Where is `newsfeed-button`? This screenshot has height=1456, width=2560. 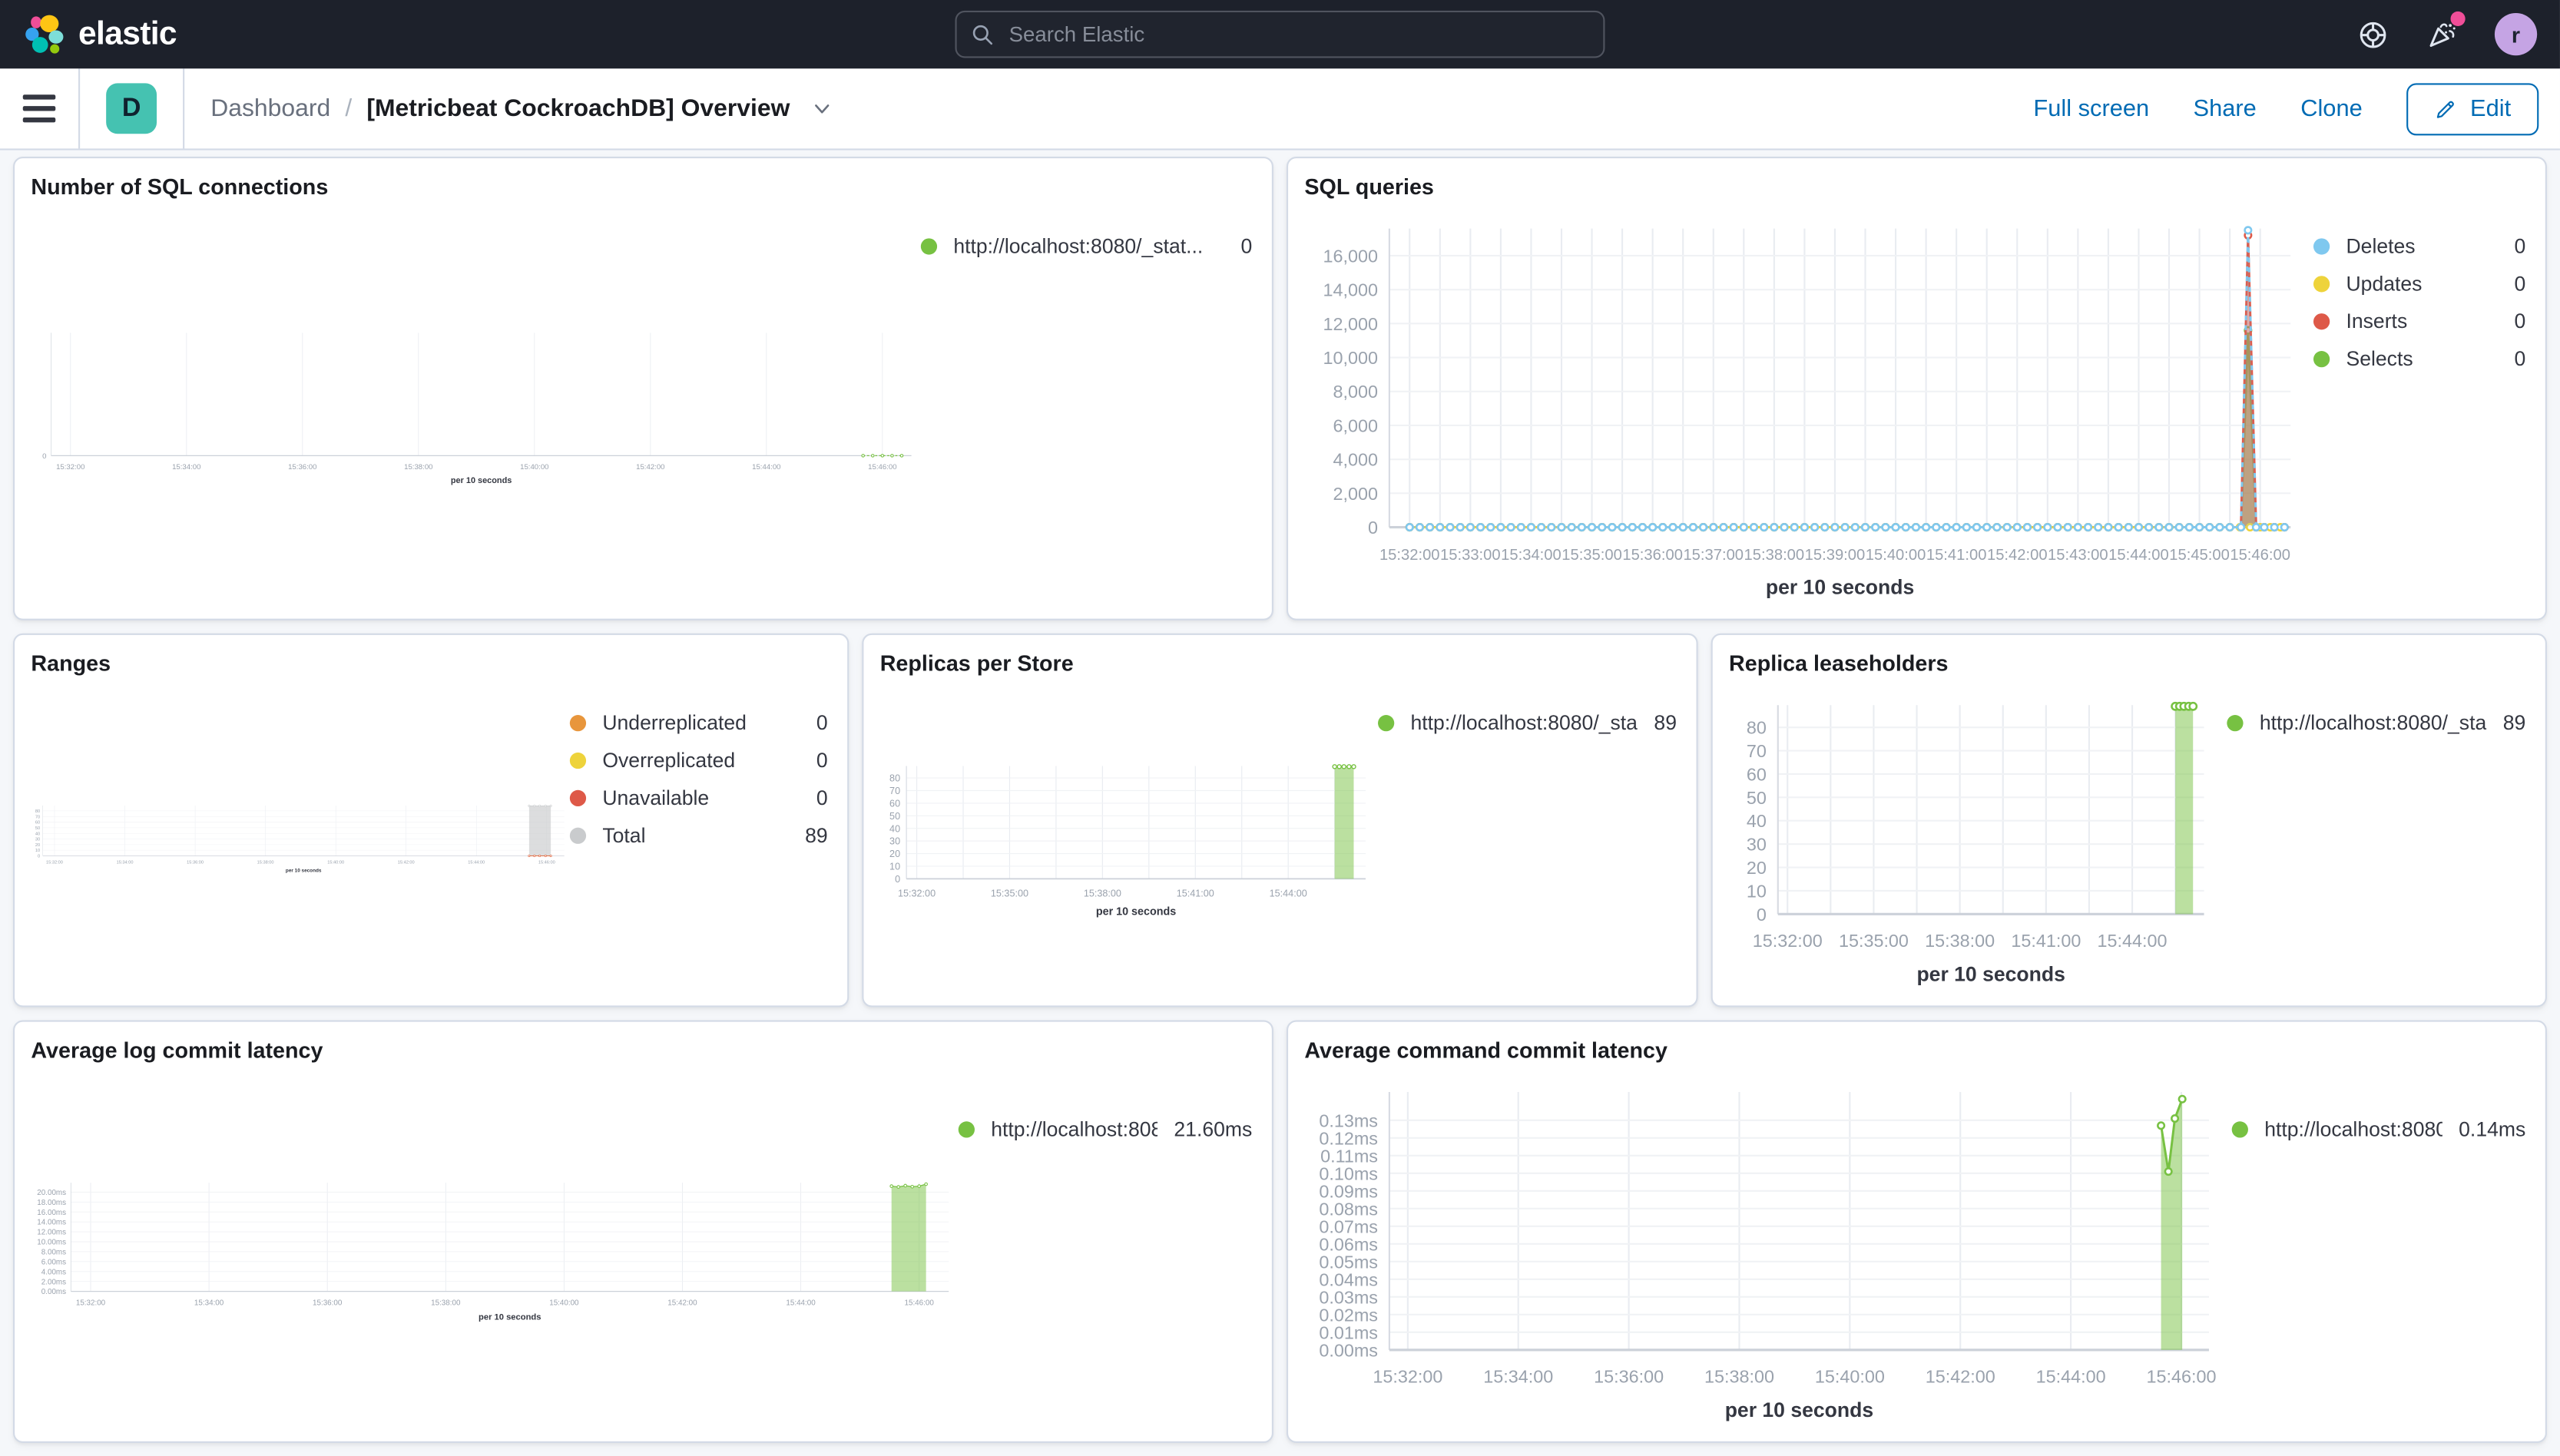
newsfeed-button is located at coordinates (2445, 31).